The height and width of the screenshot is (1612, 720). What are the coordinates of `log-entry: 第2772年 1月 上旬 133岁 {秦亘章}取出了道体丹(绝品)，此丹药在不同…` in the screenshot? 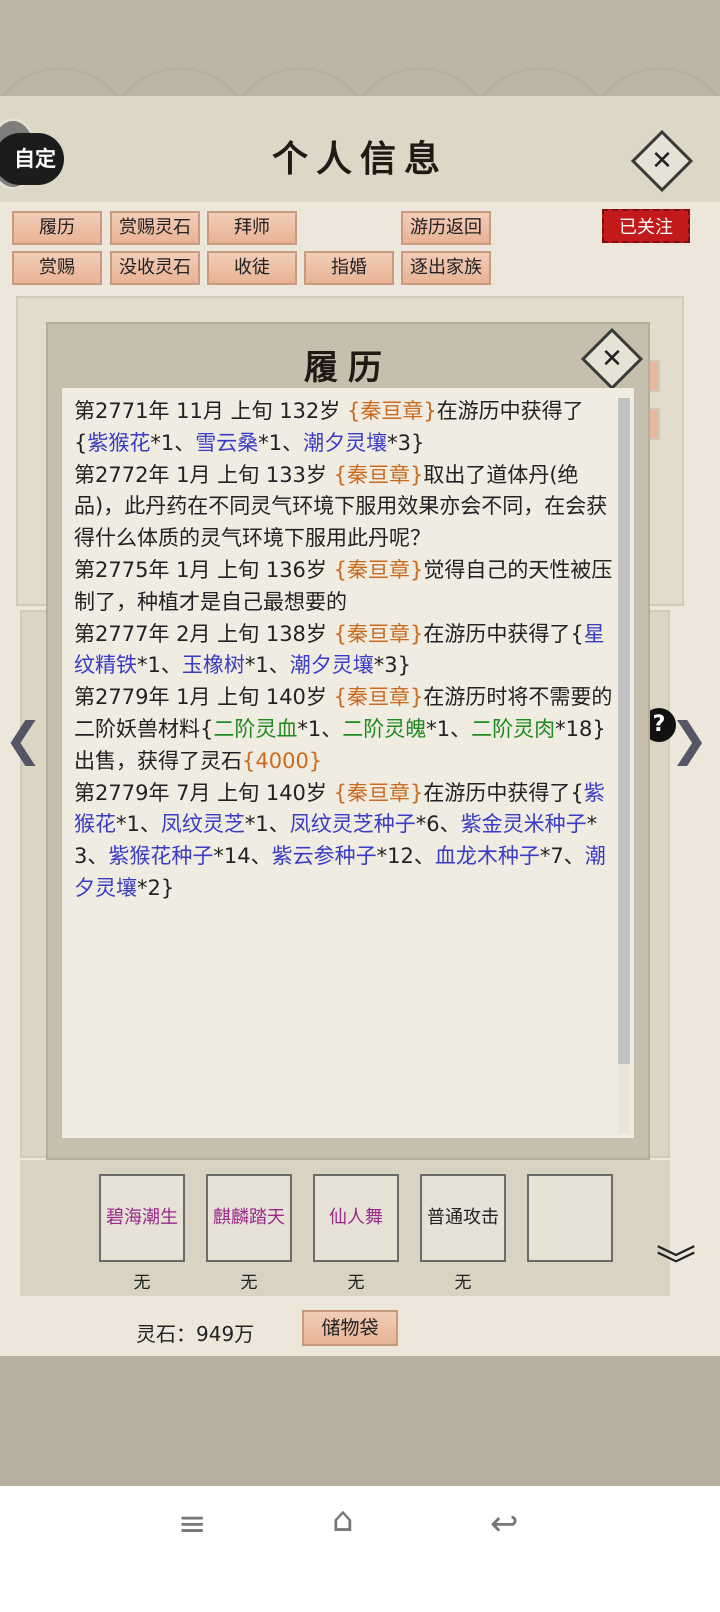 It's located at (344, 507).